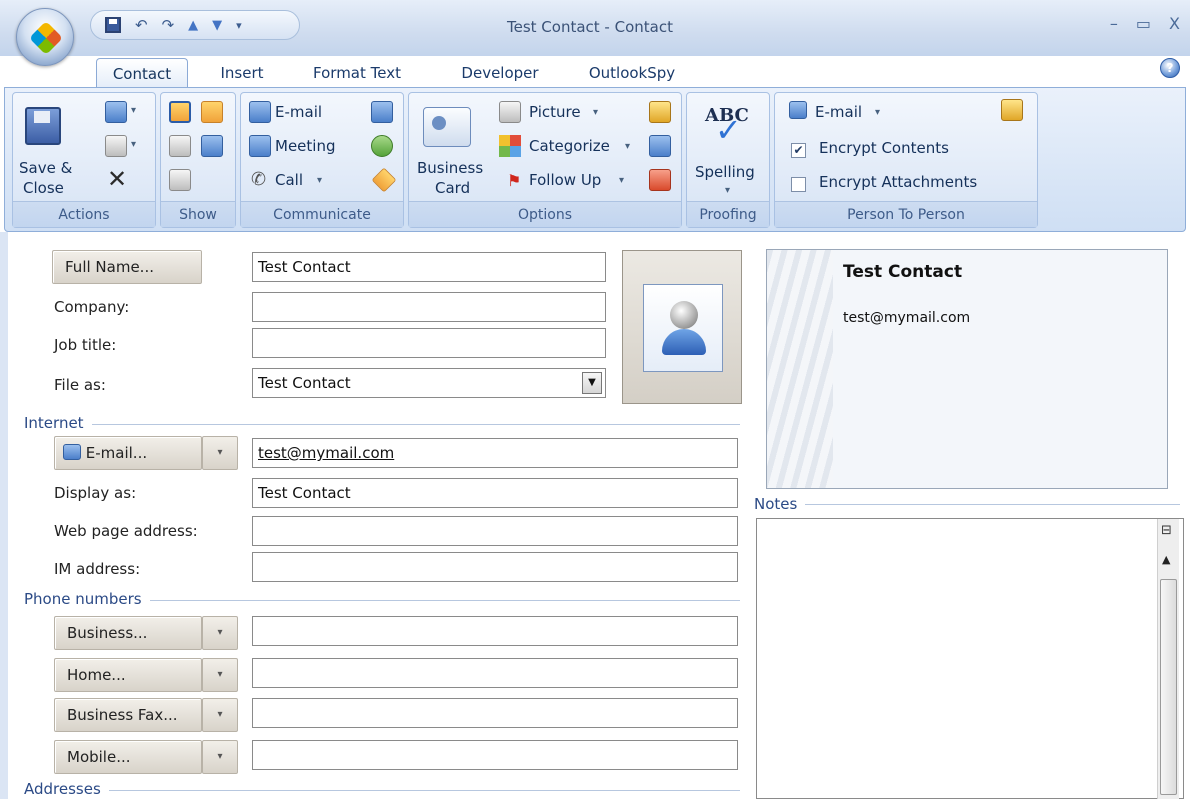 This screenshot has height=799, width=1190. Describe the element at coordinates (260, 112) in the screenshot. I see `email-icon` at that location.